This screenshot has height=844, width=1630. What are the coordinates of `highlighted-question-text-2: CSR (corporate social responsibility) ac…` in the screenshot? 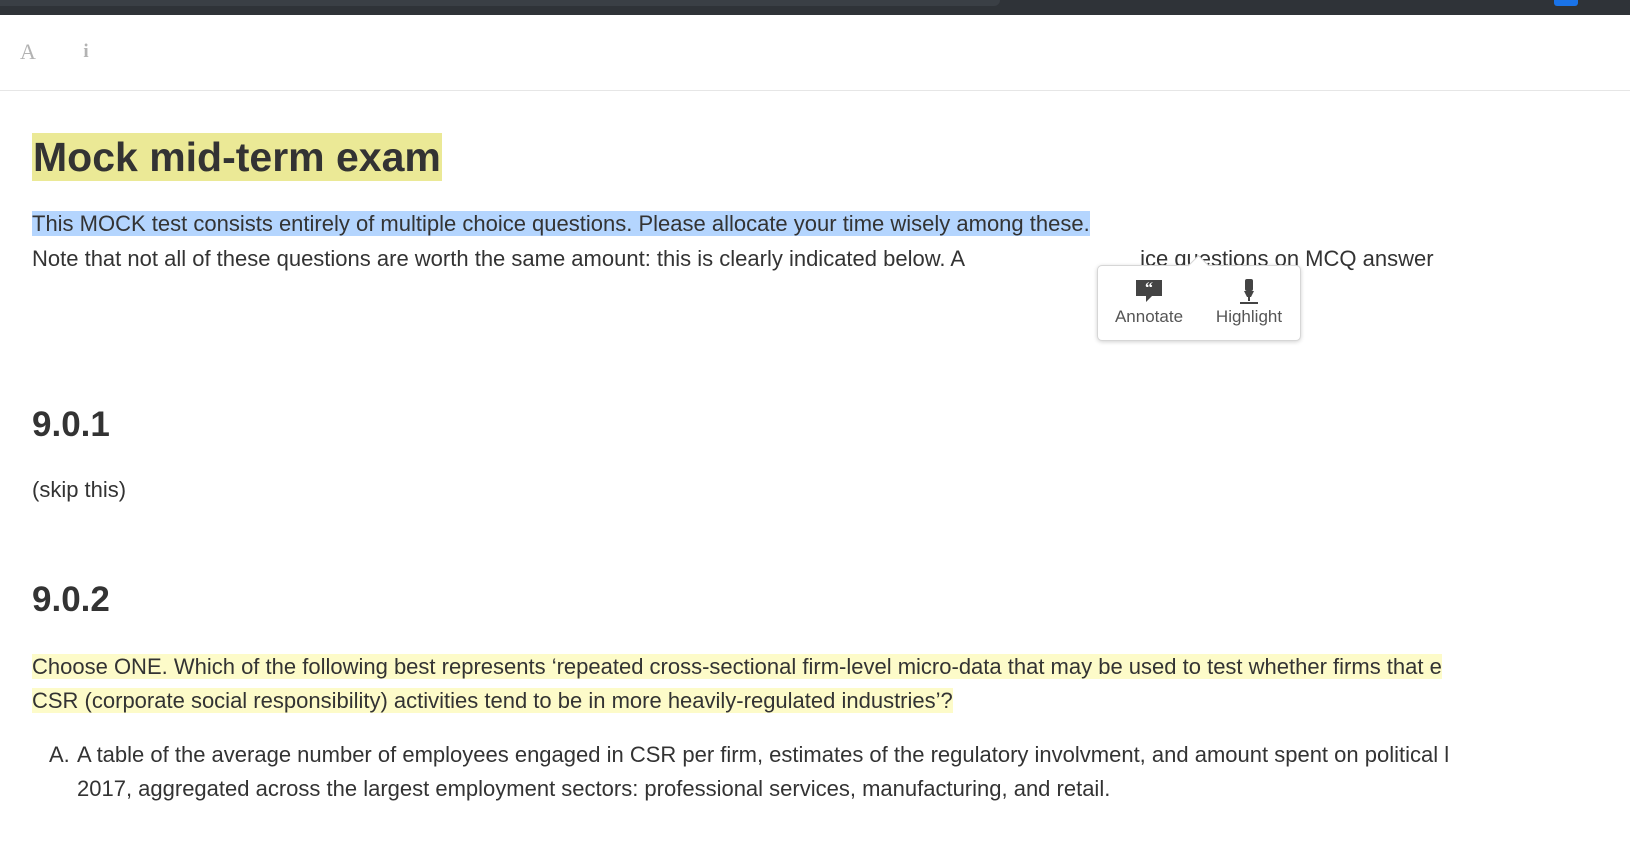 It's located at (492, 700).